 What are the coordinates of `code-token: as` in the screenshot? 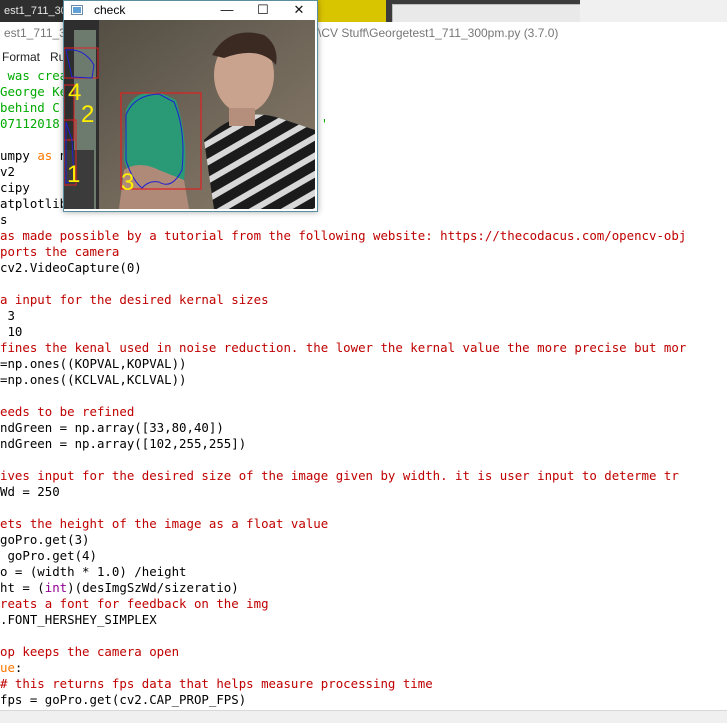 It's located at (45, 155).